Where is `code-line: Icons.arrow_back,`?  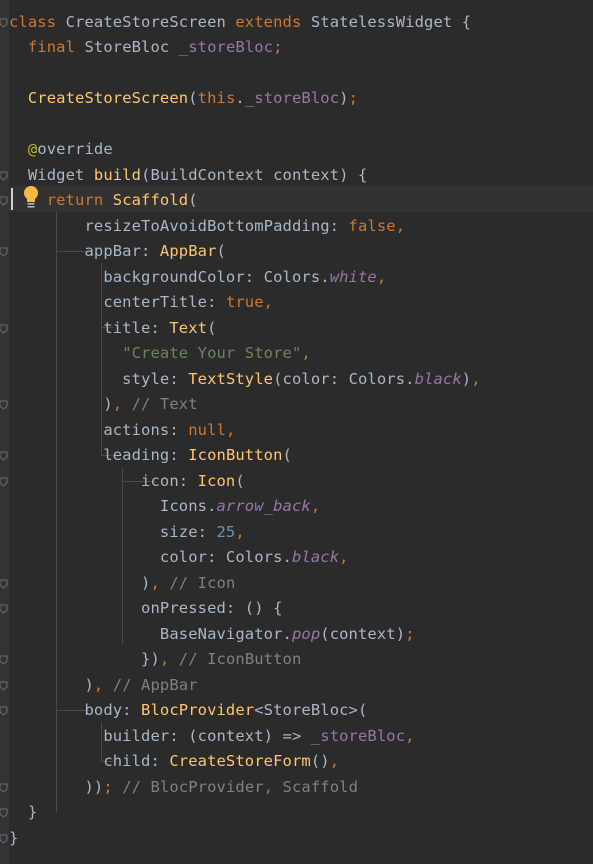 code-line: Icons.arrow_back, is located at coordinates (164, 507).